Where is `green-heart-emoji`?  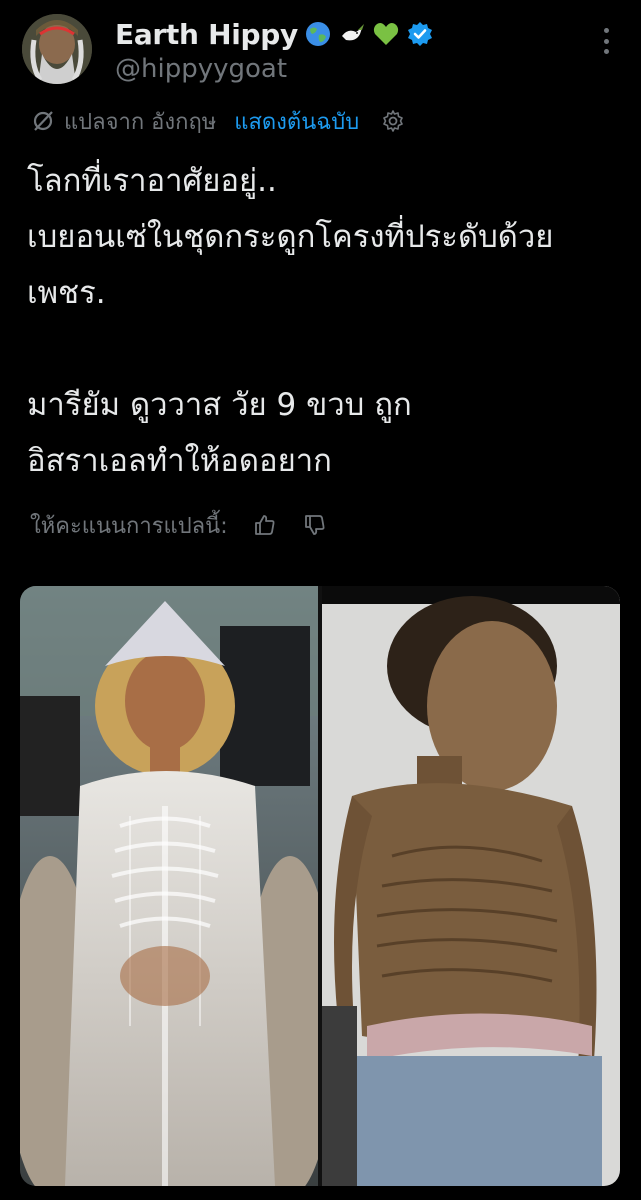
green-heart-emoji is located at coordinates (386, 34).